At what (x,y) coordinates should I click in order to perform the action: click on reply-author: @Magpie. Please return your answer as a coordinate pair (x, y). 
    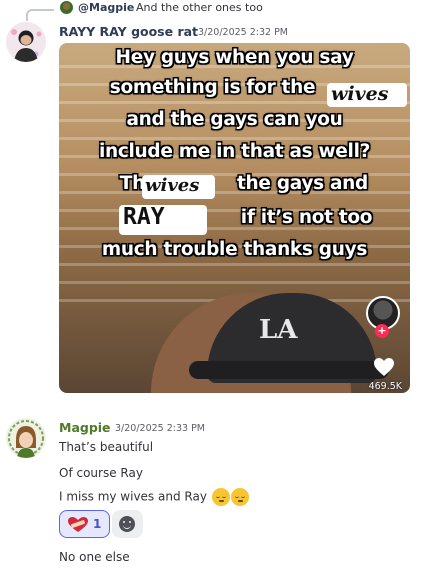
    Looking at the image, I should click on (106, 7).